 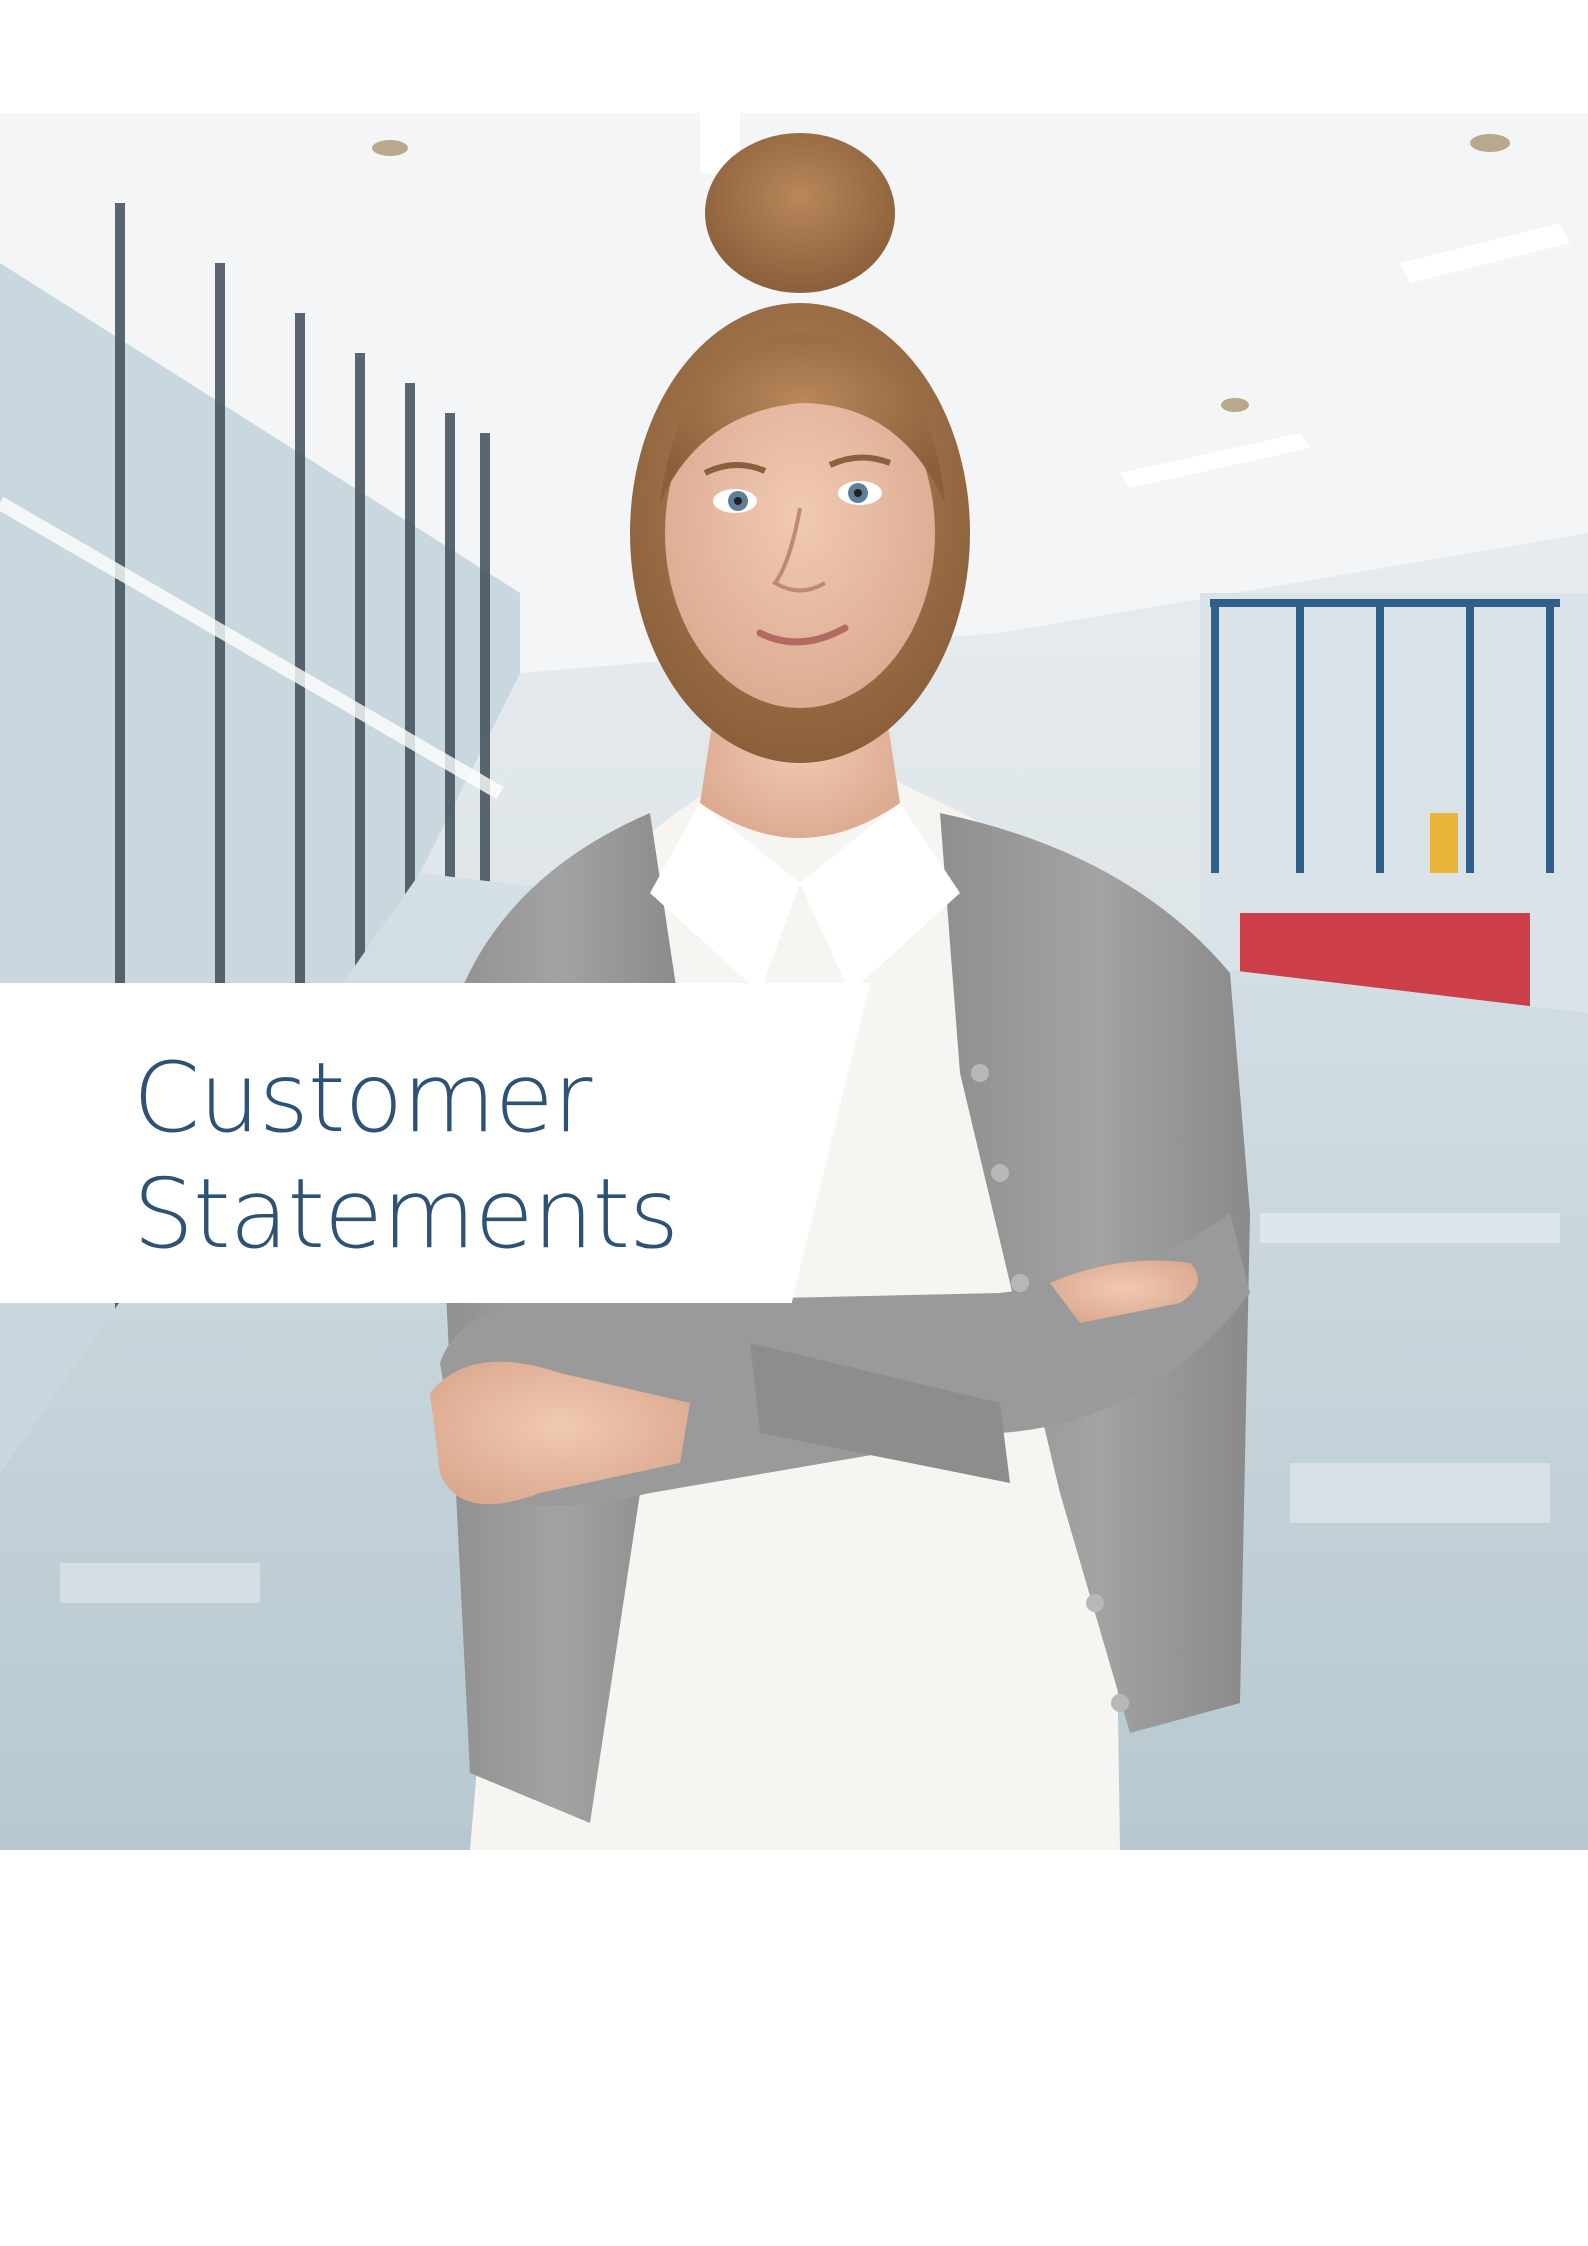 What do you see at coordinates (362, 1098) in the screenshot?
I see `title-line-1: Customer` at bounding box center [362, 1098].